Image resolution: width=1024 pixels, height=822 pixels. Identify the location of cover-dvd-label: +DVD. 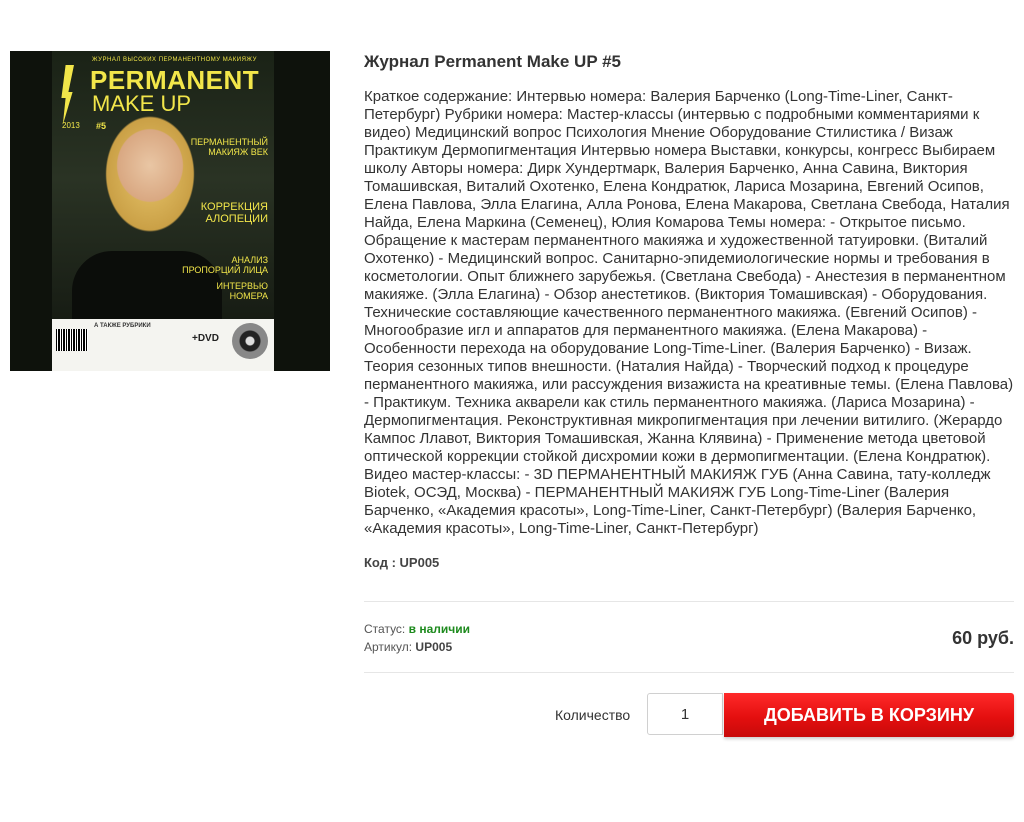
(205, 338).